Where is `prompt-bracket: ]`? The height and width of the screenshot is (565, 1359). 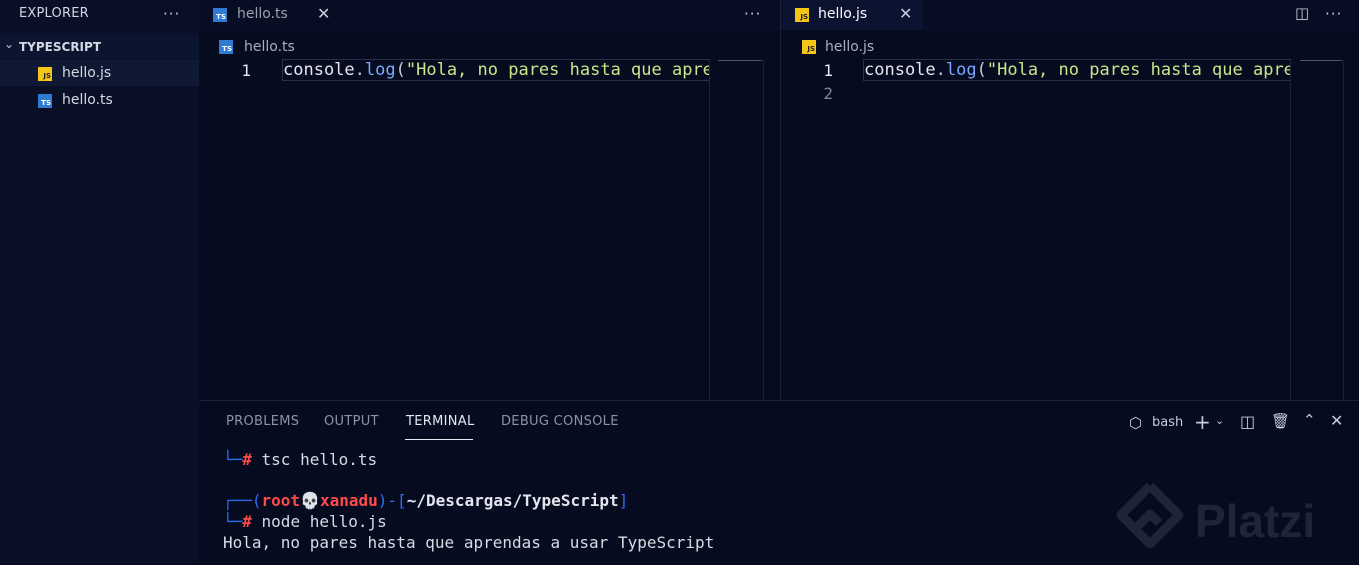
prompt-bracket: ] is located at coordinates (623, 500).